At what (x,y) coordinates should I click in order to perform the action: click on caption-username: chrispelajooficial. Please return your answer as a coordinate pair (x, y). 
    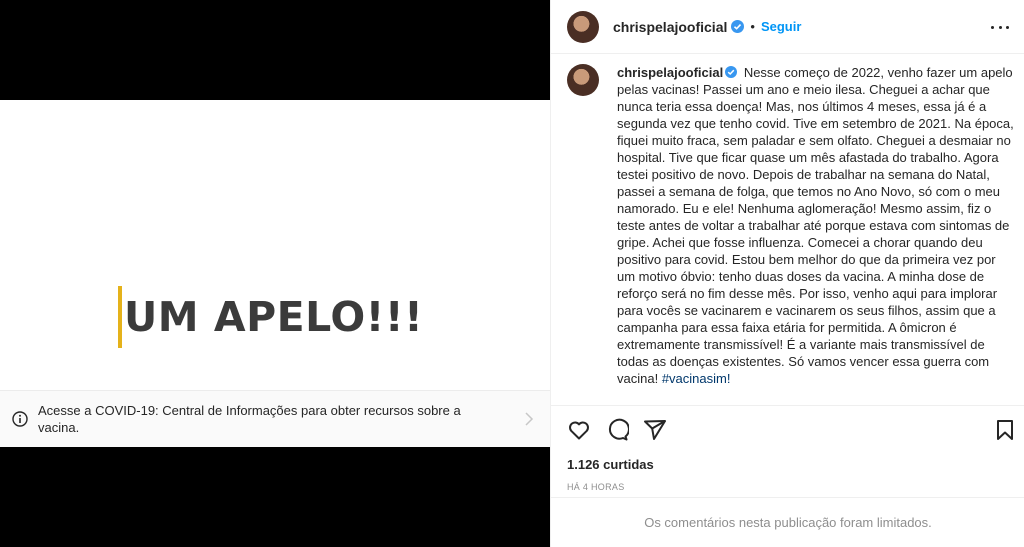
    Looking at the image, I should click on (670, 72).